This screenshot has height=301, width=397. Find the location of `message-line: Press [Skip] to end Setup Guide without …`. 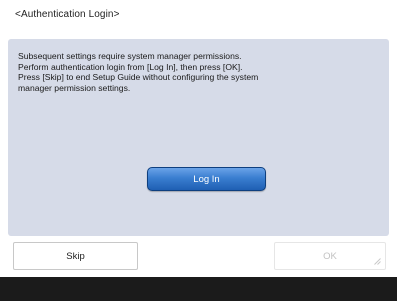

message-line: Press [Skip] to end Setup Guide without … is located at coordinates (138, 77).